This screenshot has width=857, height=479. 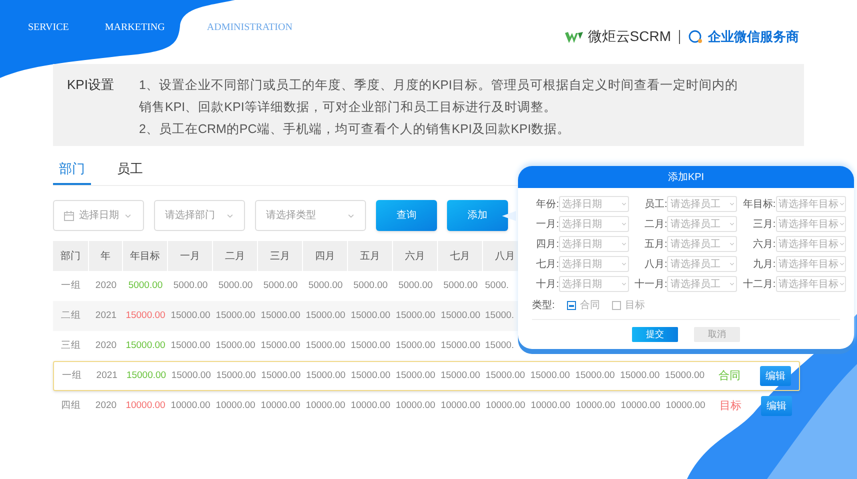 I want to click on checkbox-label: 合同, so click(x=590, y=306).